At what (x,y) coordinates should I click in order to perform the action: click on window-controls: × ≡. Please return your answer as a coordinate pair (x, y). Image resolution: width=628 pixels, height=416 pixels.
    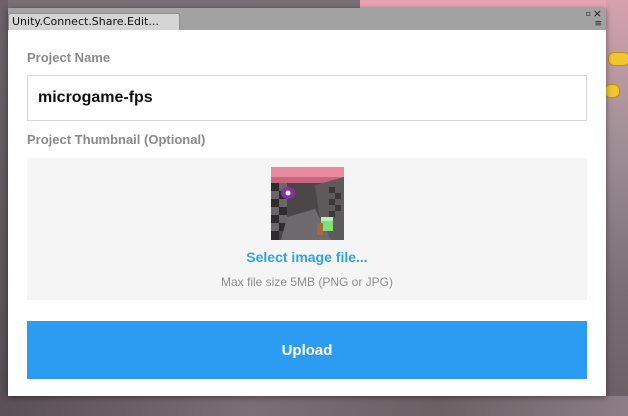
    Looking at the image, I should click on (597, 18).